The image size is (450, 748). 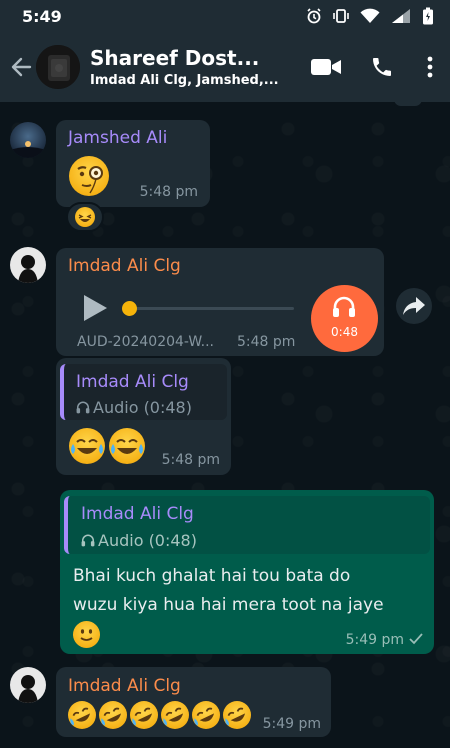 What do you see at coordinates (159, 715) in the screenshot?
I see `emoji-row` at bounding box center [159, 715].